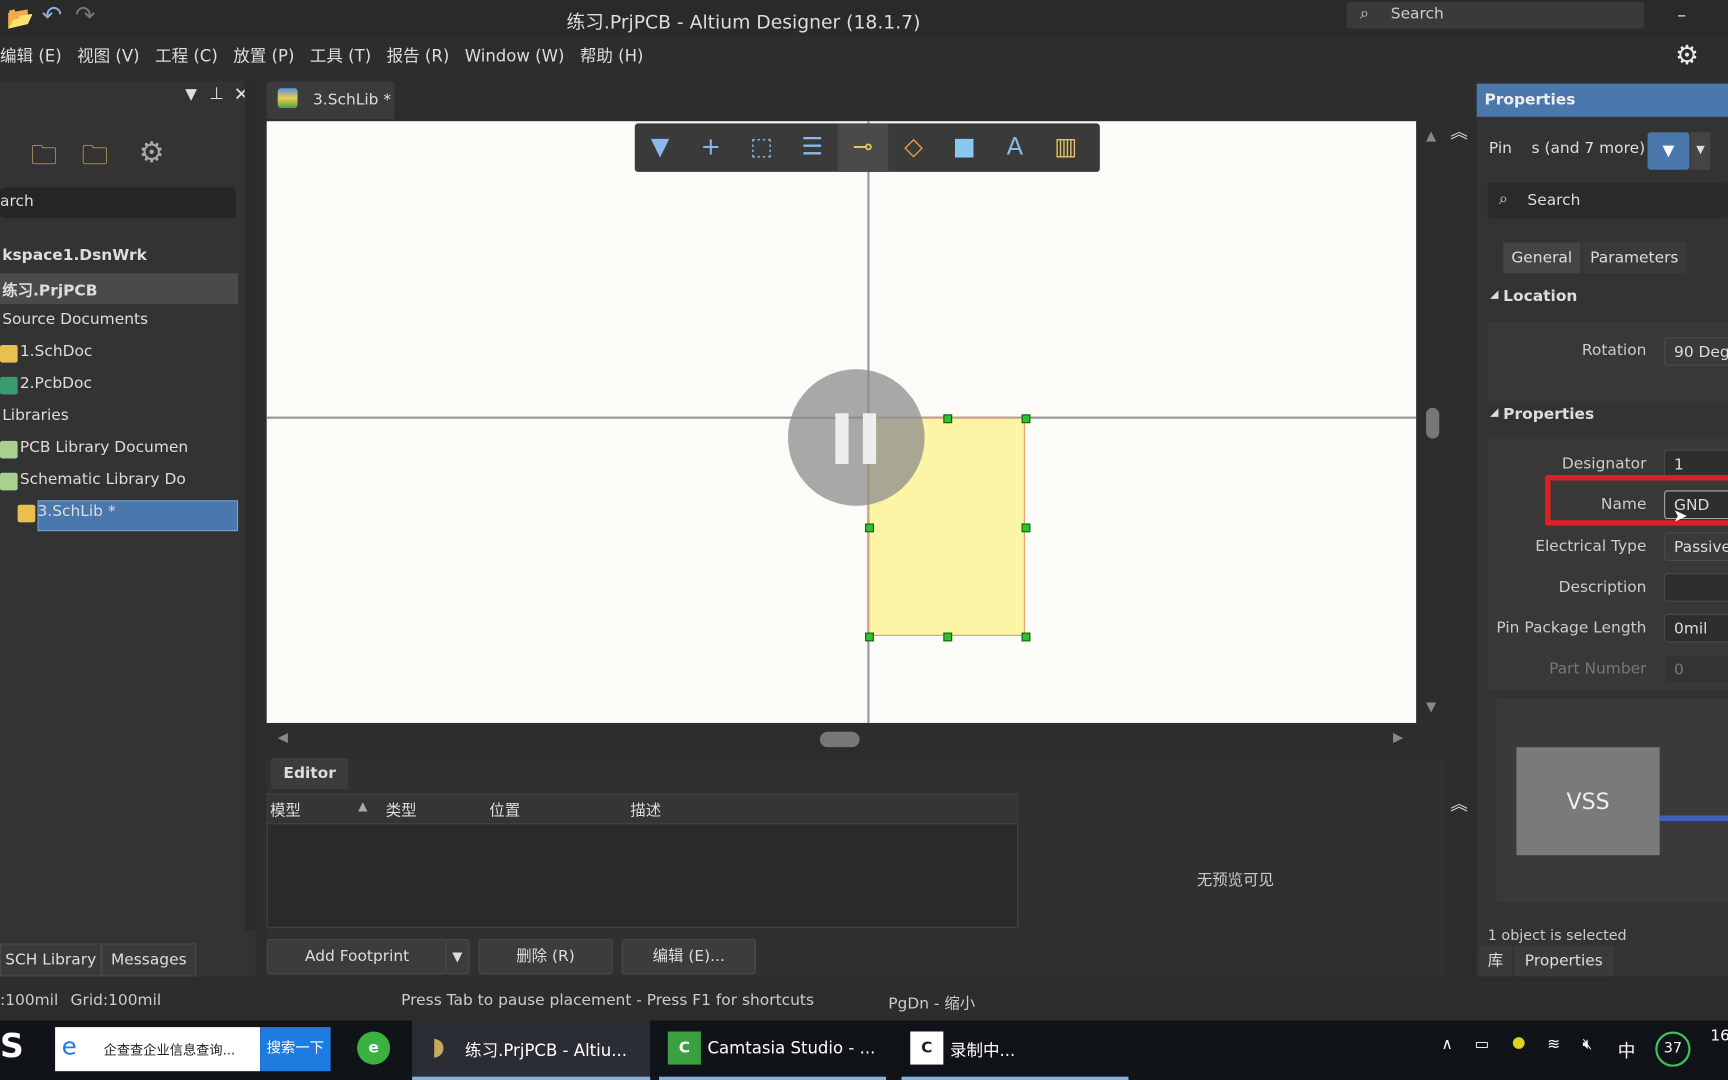 The image size is (1728, 1080). Describe the element at coordinates (85, 16) in the screenshot. I see `redo-icon: ↷` at that location.